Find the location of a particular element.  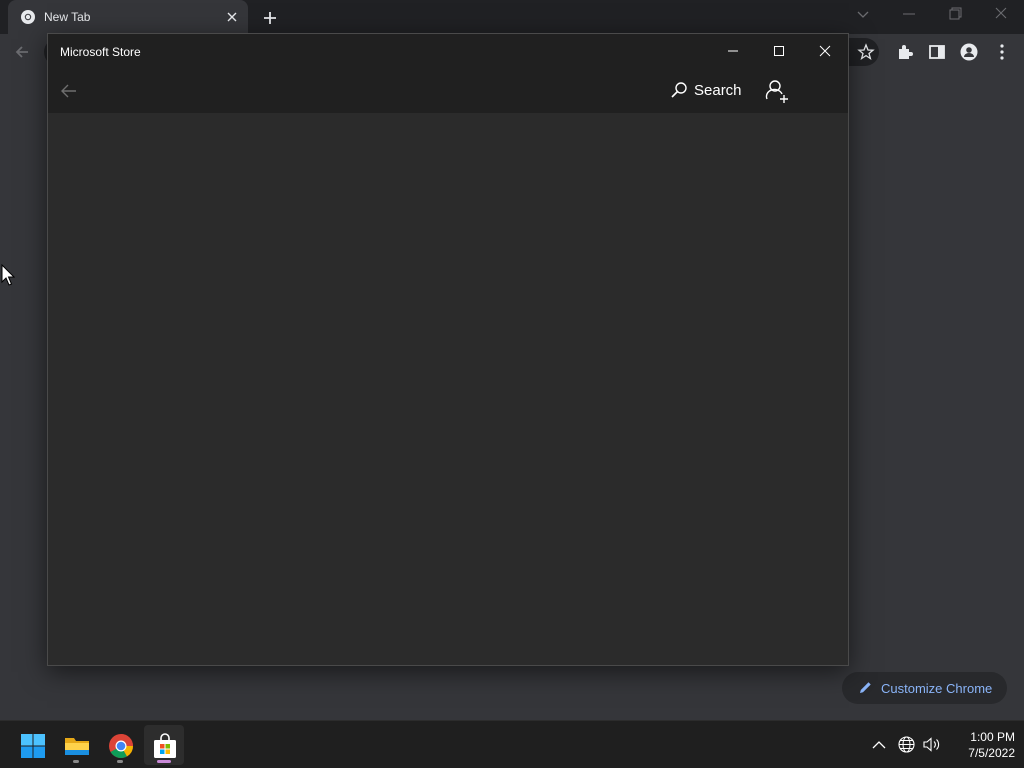

customize-chrome-button: Customize Chrome is located at coordinates (924, 688).